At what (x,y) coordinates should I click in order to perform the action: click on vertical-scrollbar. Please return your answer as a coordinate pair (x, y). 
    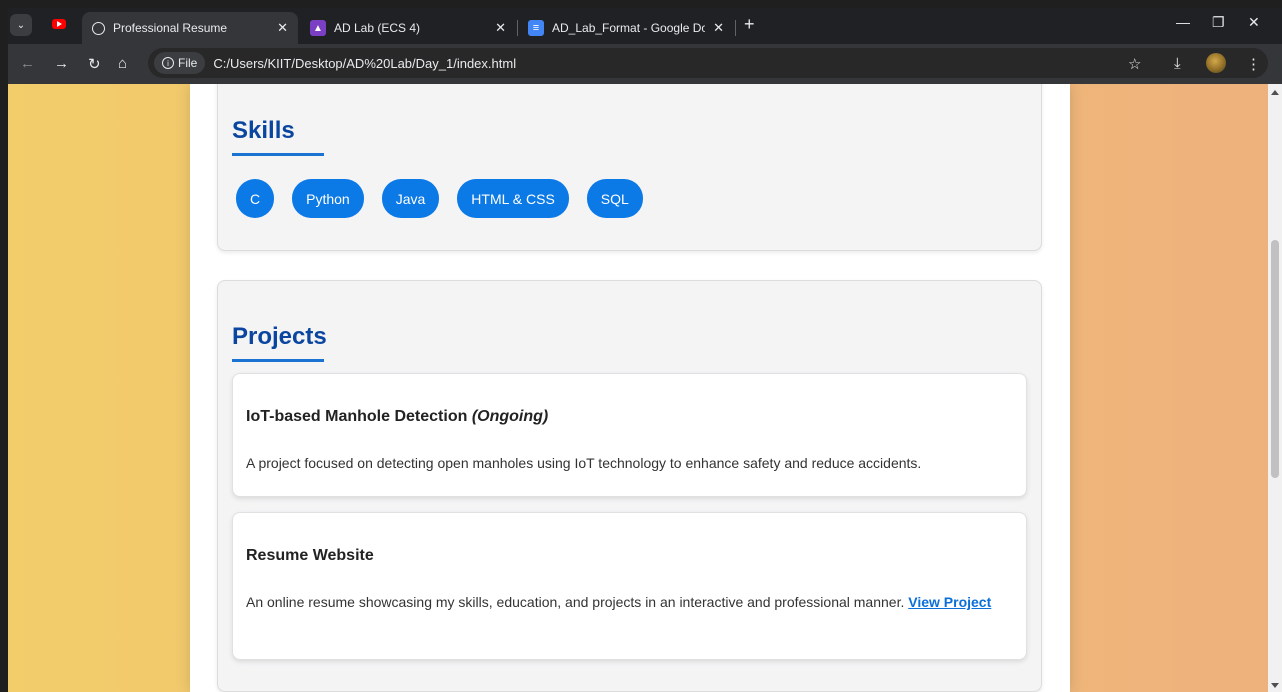
    Looking at the image, I should click on (1275, 388).